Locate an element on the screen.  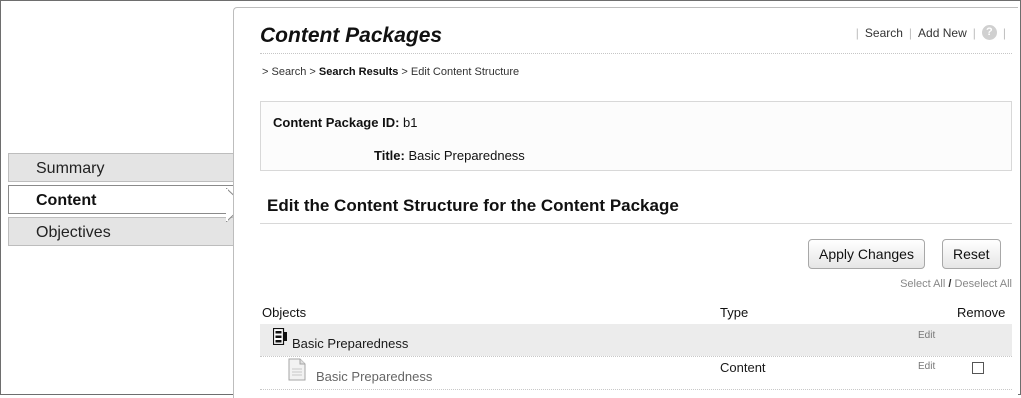
reset-button: Reset is located at coordinates (971, 254).